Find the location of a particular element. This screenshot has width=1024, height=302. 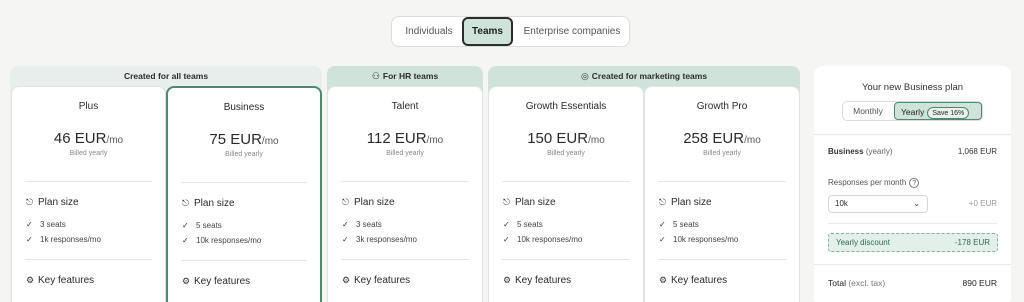

yearly-discount-row: Yearly discount -178 EUR is located at coordinates (913, 242).